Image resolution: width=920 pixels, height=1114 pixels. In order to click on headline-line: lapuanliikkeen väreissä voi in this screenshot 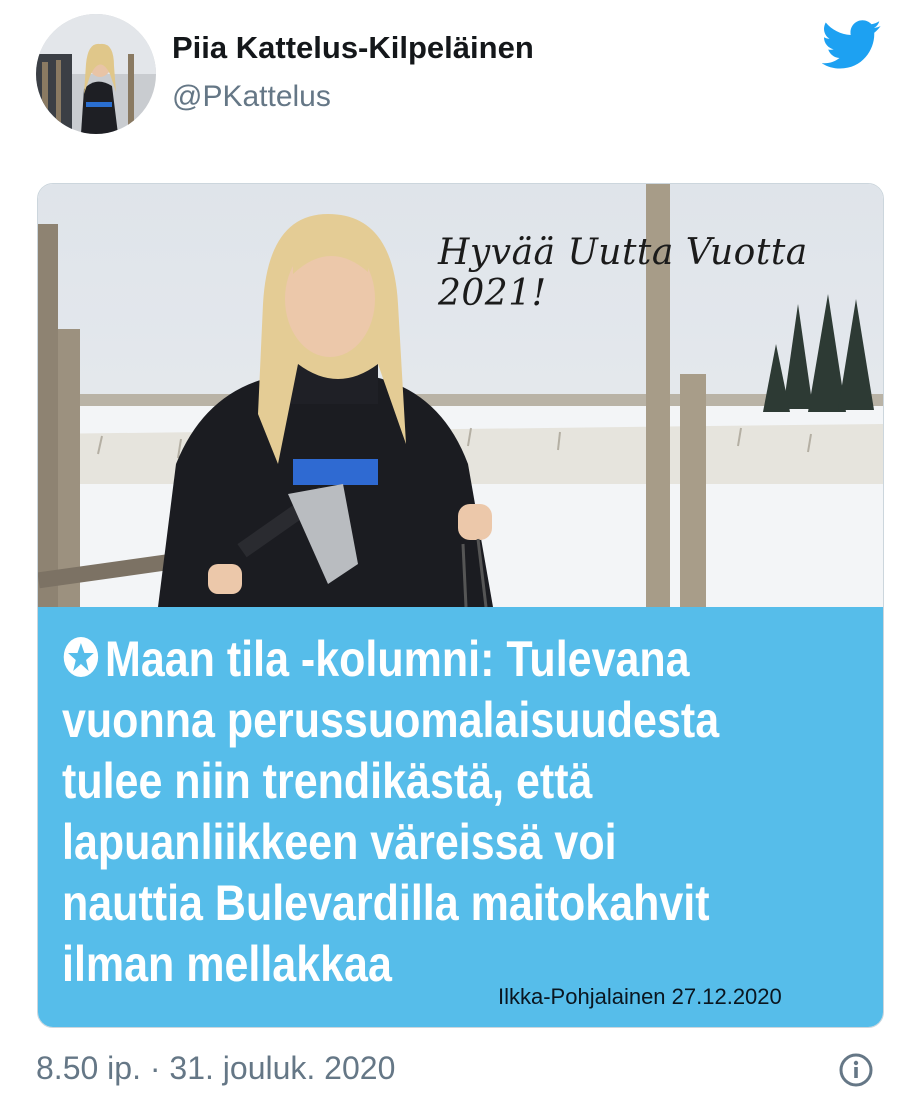, I will do `click(339, 842)`.